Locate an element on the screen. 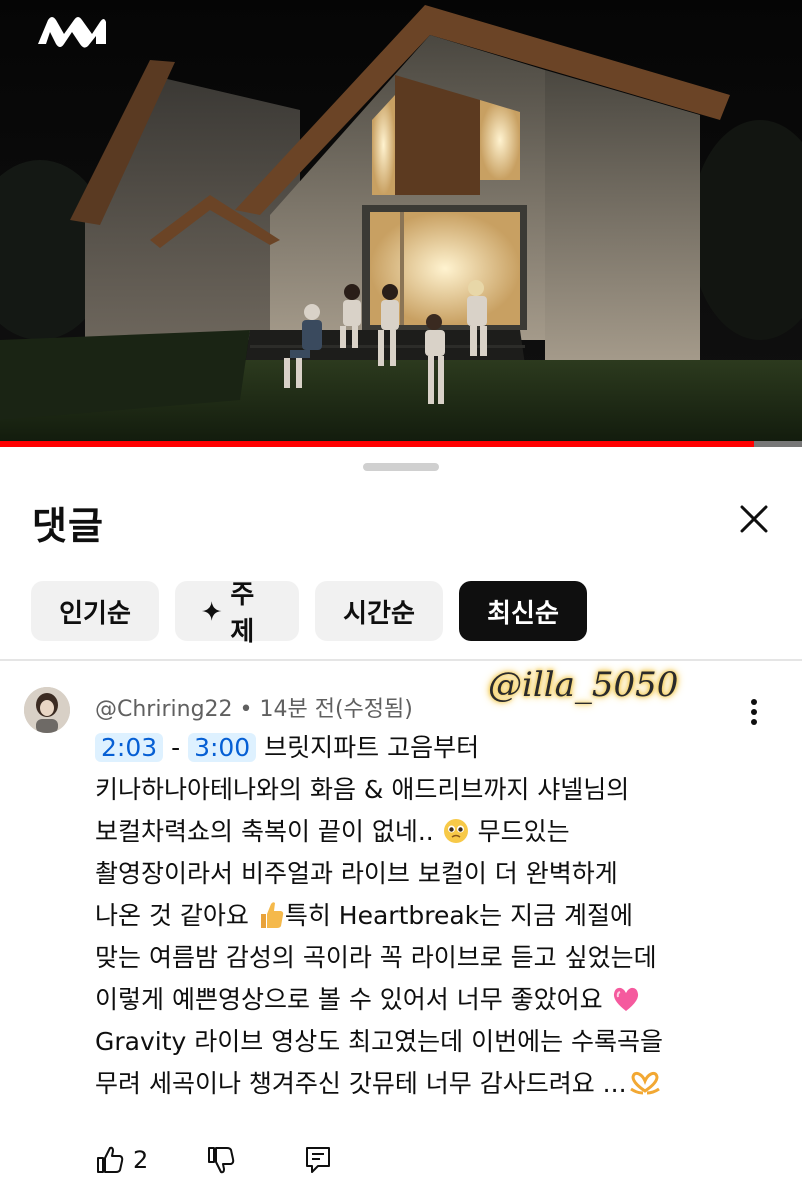  chip-popular: 인기순 is located at coordinates (95, 611).